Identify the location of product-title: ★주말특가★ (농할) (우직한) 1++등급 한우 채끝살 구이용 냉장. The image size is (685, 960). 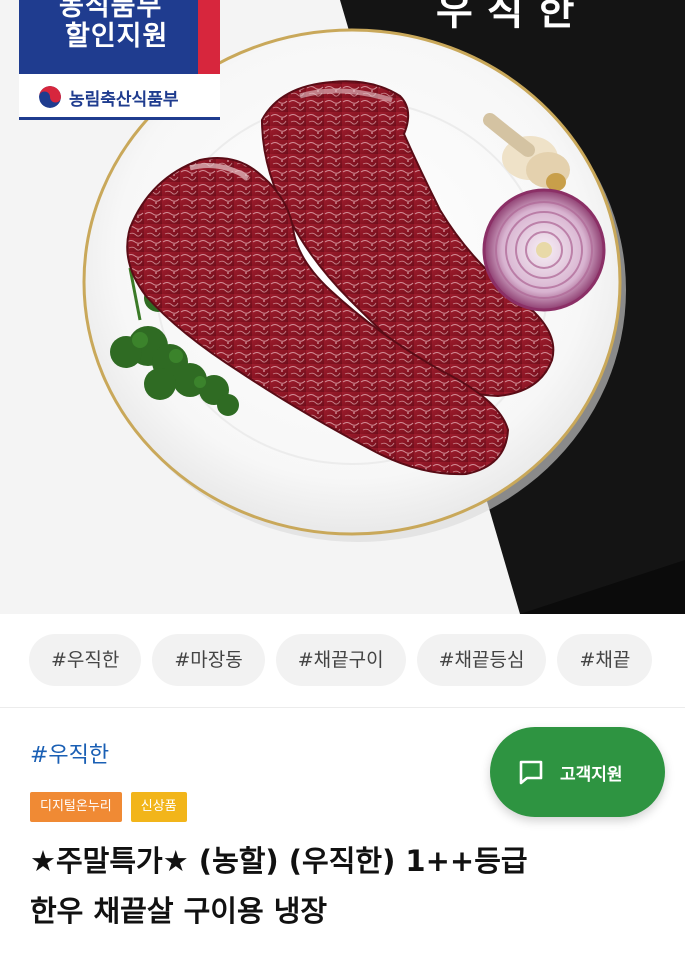
(340, 886).